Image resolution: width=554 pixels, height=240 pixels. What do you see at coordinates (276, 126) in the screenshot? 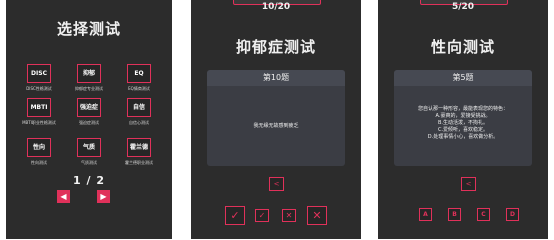
I see `question-text: 我无缘无故感到疲乏` at bounding box center [276, 126].